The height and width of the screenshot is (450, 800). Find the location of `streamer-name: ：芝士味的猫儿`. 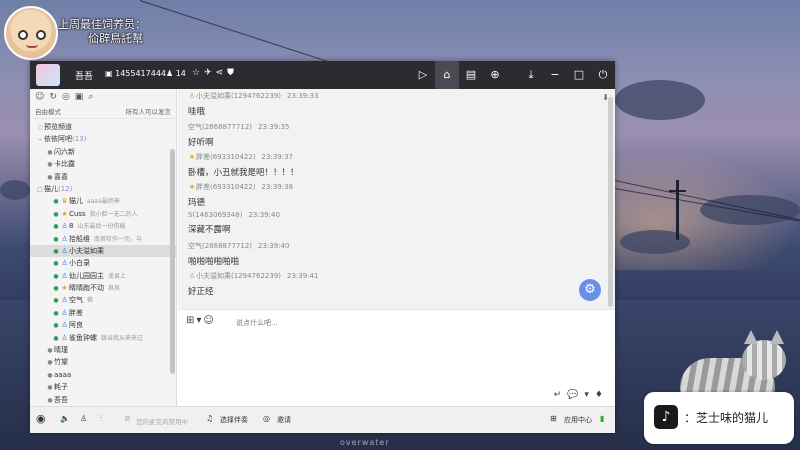

streamer-name: ：芝士味的猫儿 is located at coordinates (726, 418).